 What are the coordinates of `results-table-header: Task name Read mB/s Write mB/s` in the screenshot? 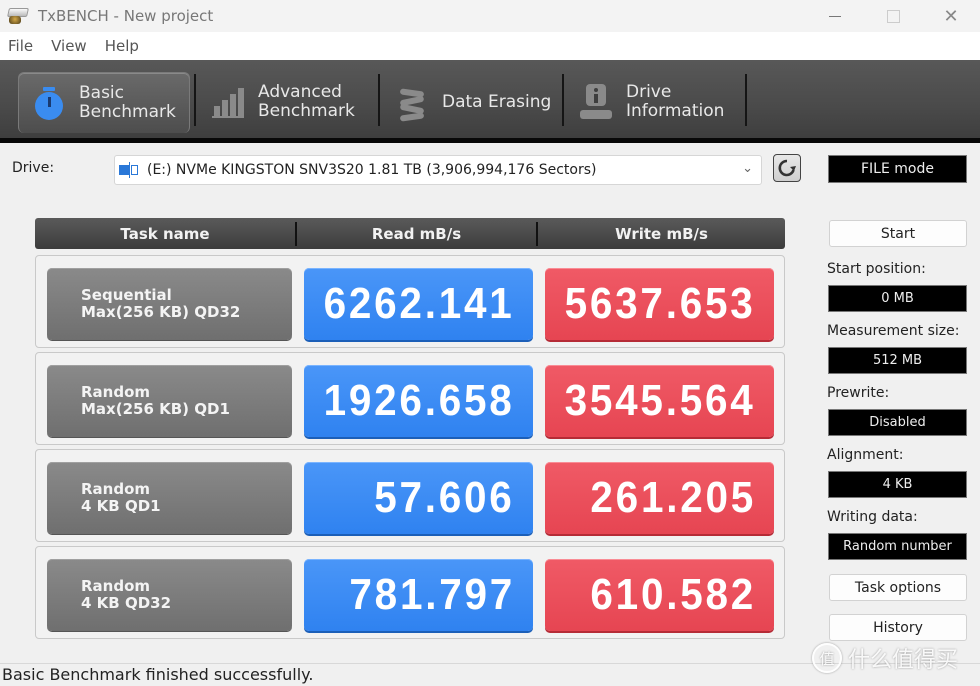 It's located at (410, 233).